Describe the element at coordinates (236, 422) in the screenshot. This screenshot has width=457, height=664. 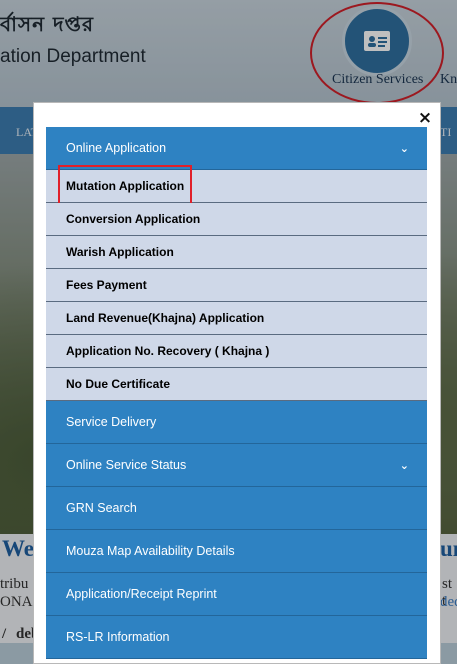
I see `accordion-service-delivery: Service Delivery` at that location.